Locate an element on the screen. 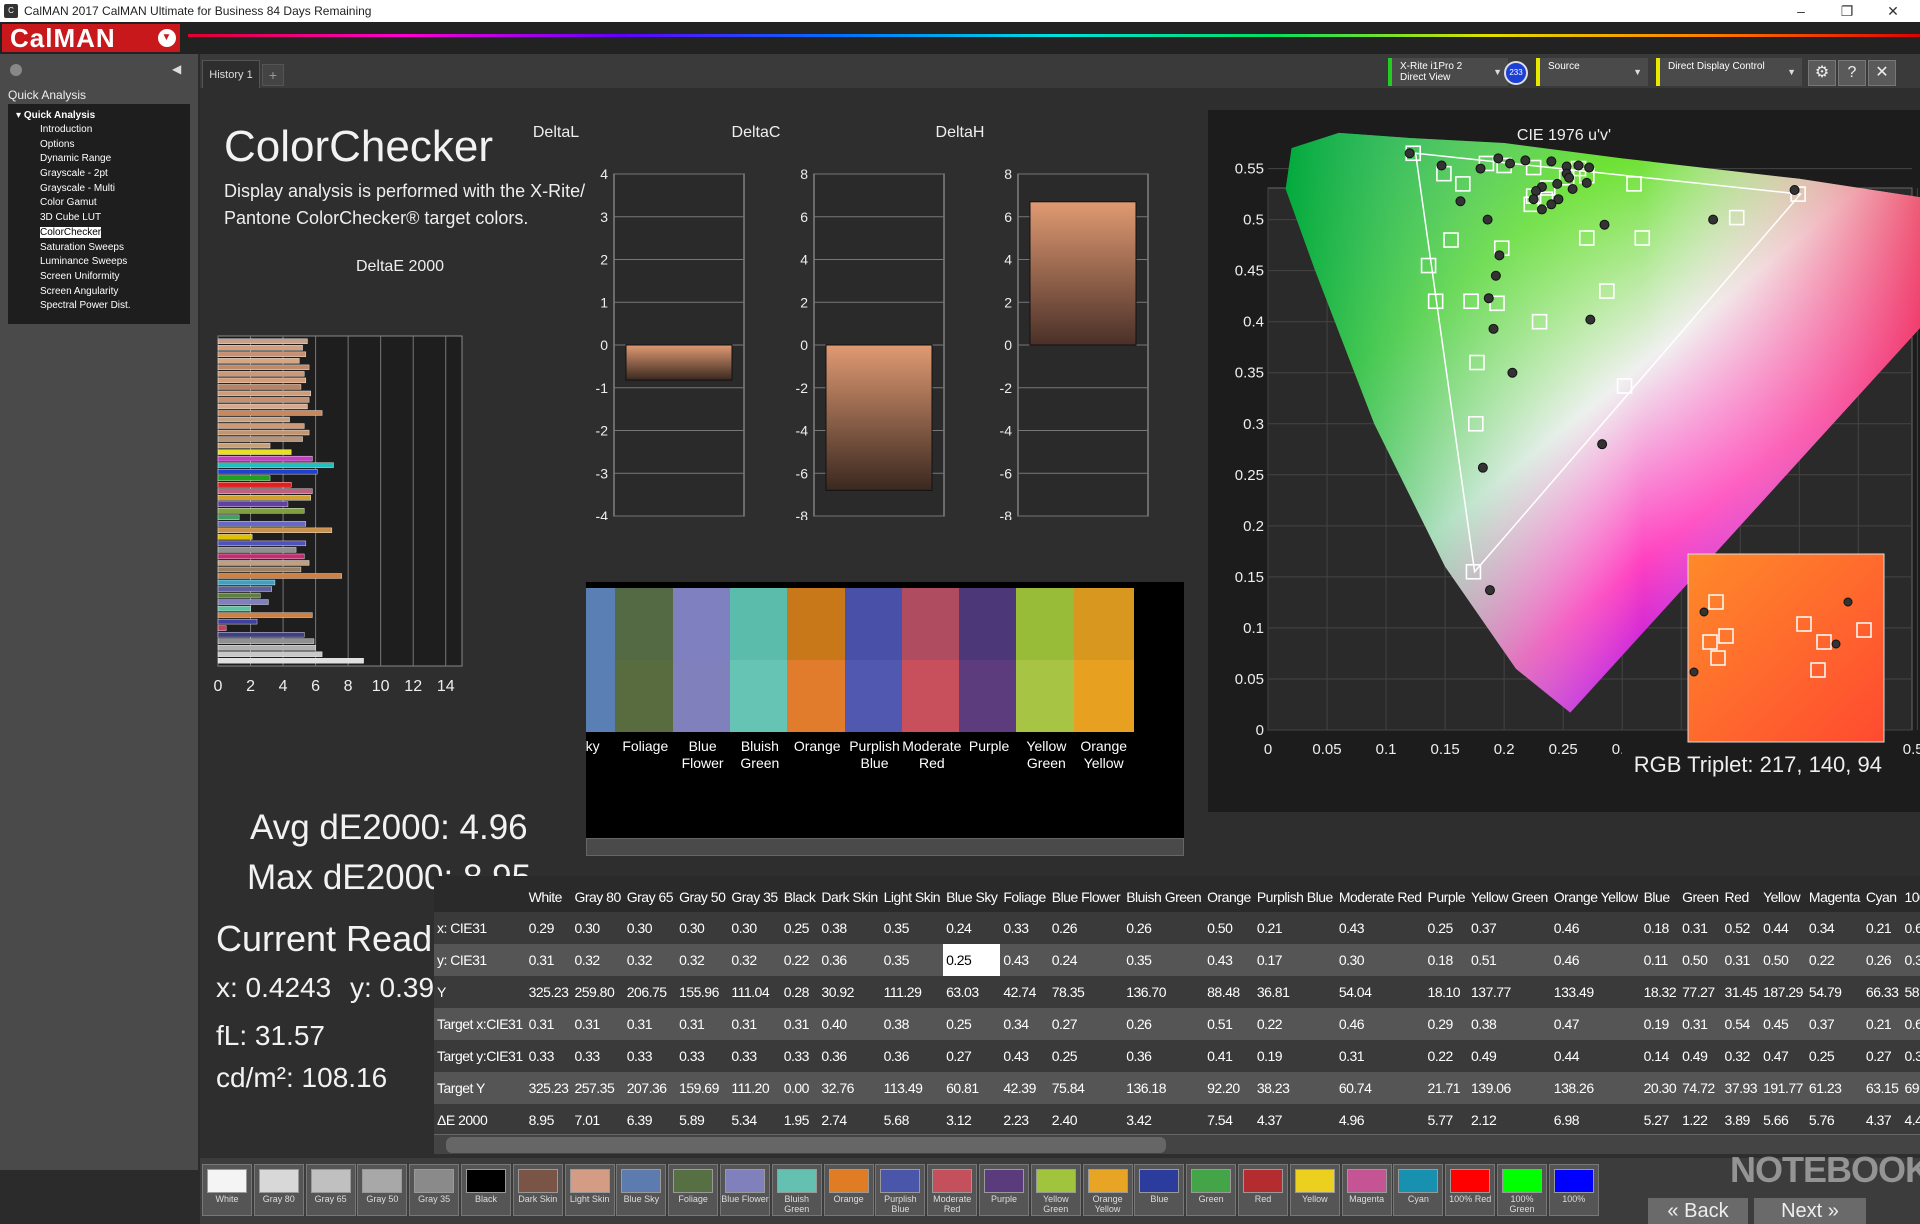 This screenshot has height=1224, width=1920. nav-item: Grayscale - 2pt is located at coordinates (103, 174).